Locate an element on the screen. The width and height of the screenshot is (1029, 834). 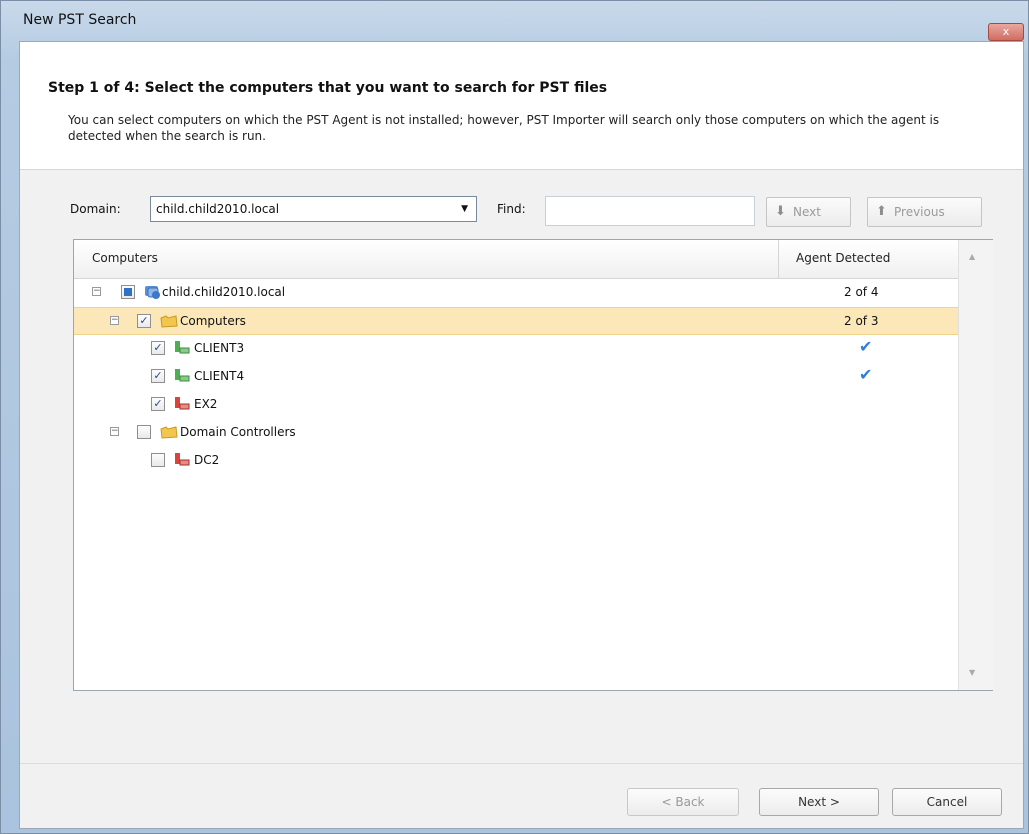
title-bar: New PST Search x is located at coordinates (515, 21).